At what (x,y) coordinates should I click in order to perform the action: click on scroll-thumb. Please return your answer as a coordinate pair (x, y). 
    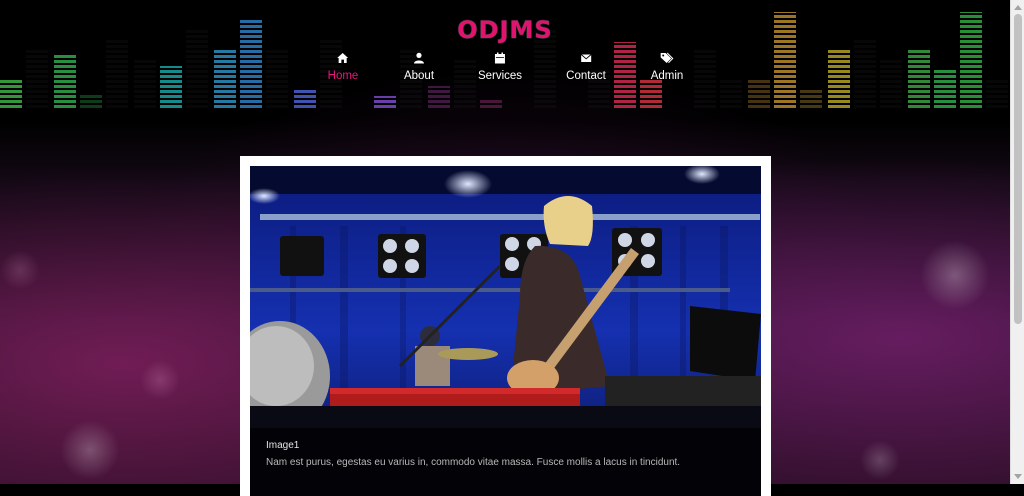
    Looking at the image, I should click on (1018, 169).